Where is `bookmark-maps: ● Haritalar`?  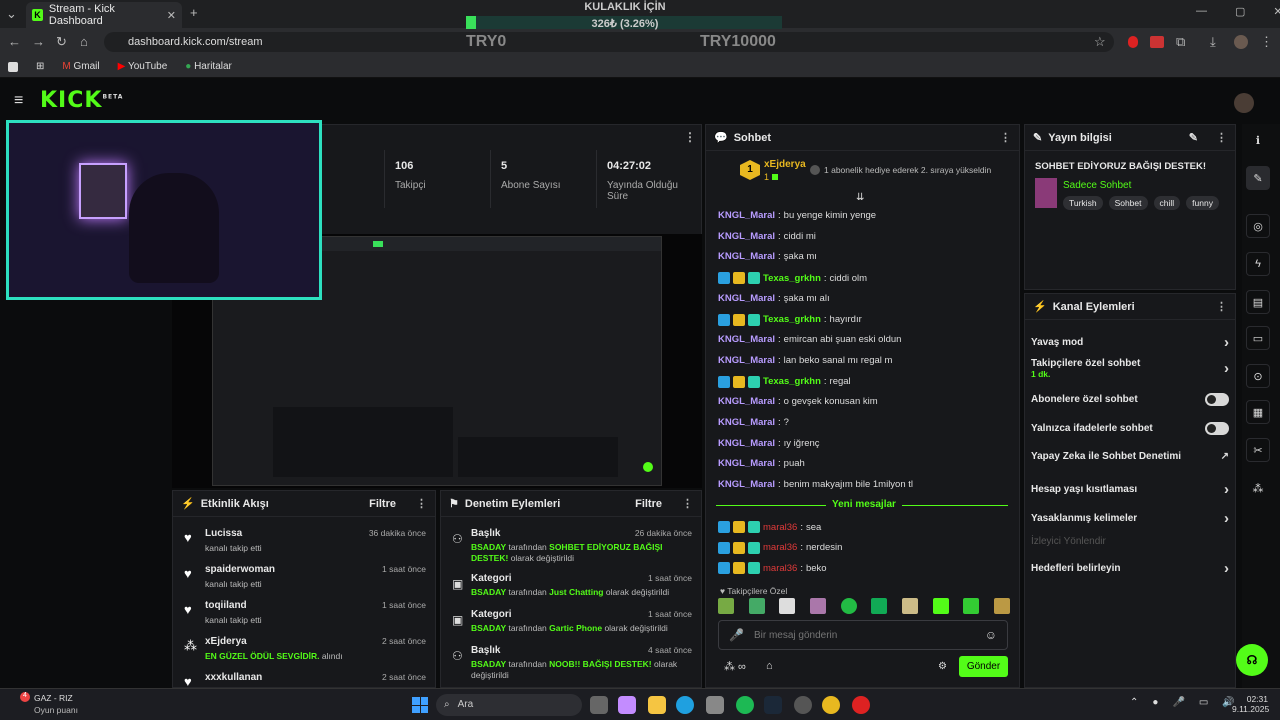 bookmark-maps: ● Haritalar is located at coordinates (208, 66).